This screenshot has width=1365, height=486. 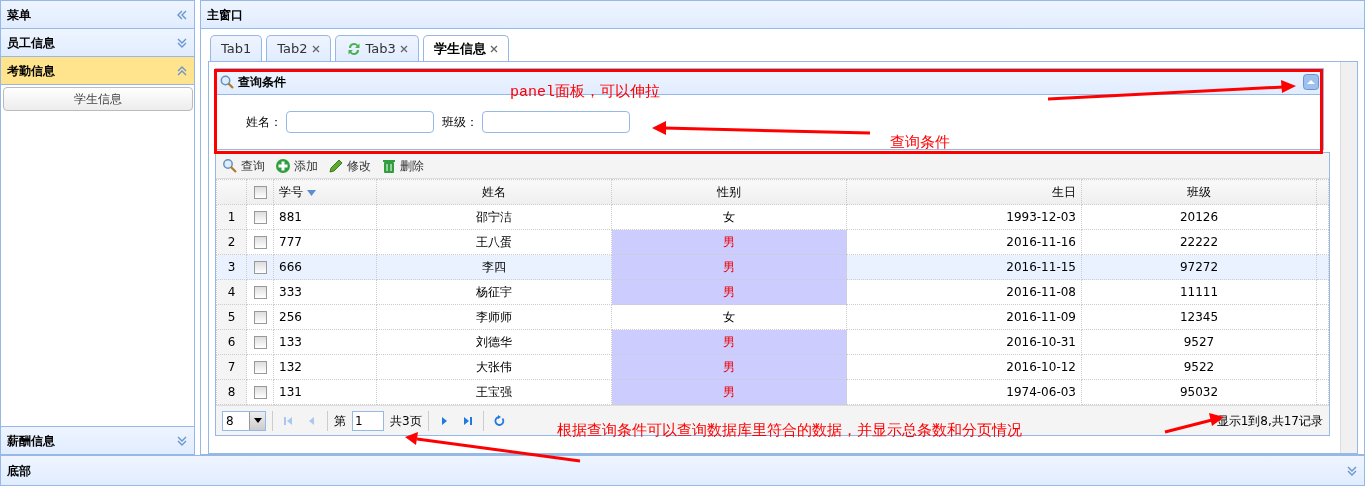 I want to click on accordion-header: 薪酬信息, so click(x=97, y=440).